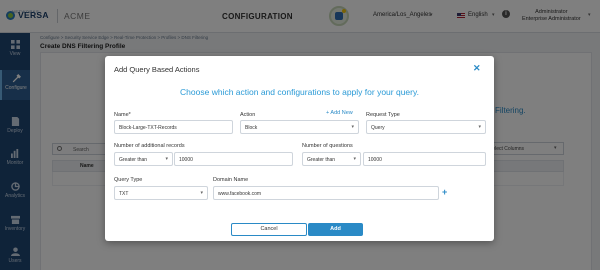 This screenshot has height=270, width=600. Describe the element at coordinates (444, 192) in the screenshot. I see `add-domain-plus-icon: +` at that location.